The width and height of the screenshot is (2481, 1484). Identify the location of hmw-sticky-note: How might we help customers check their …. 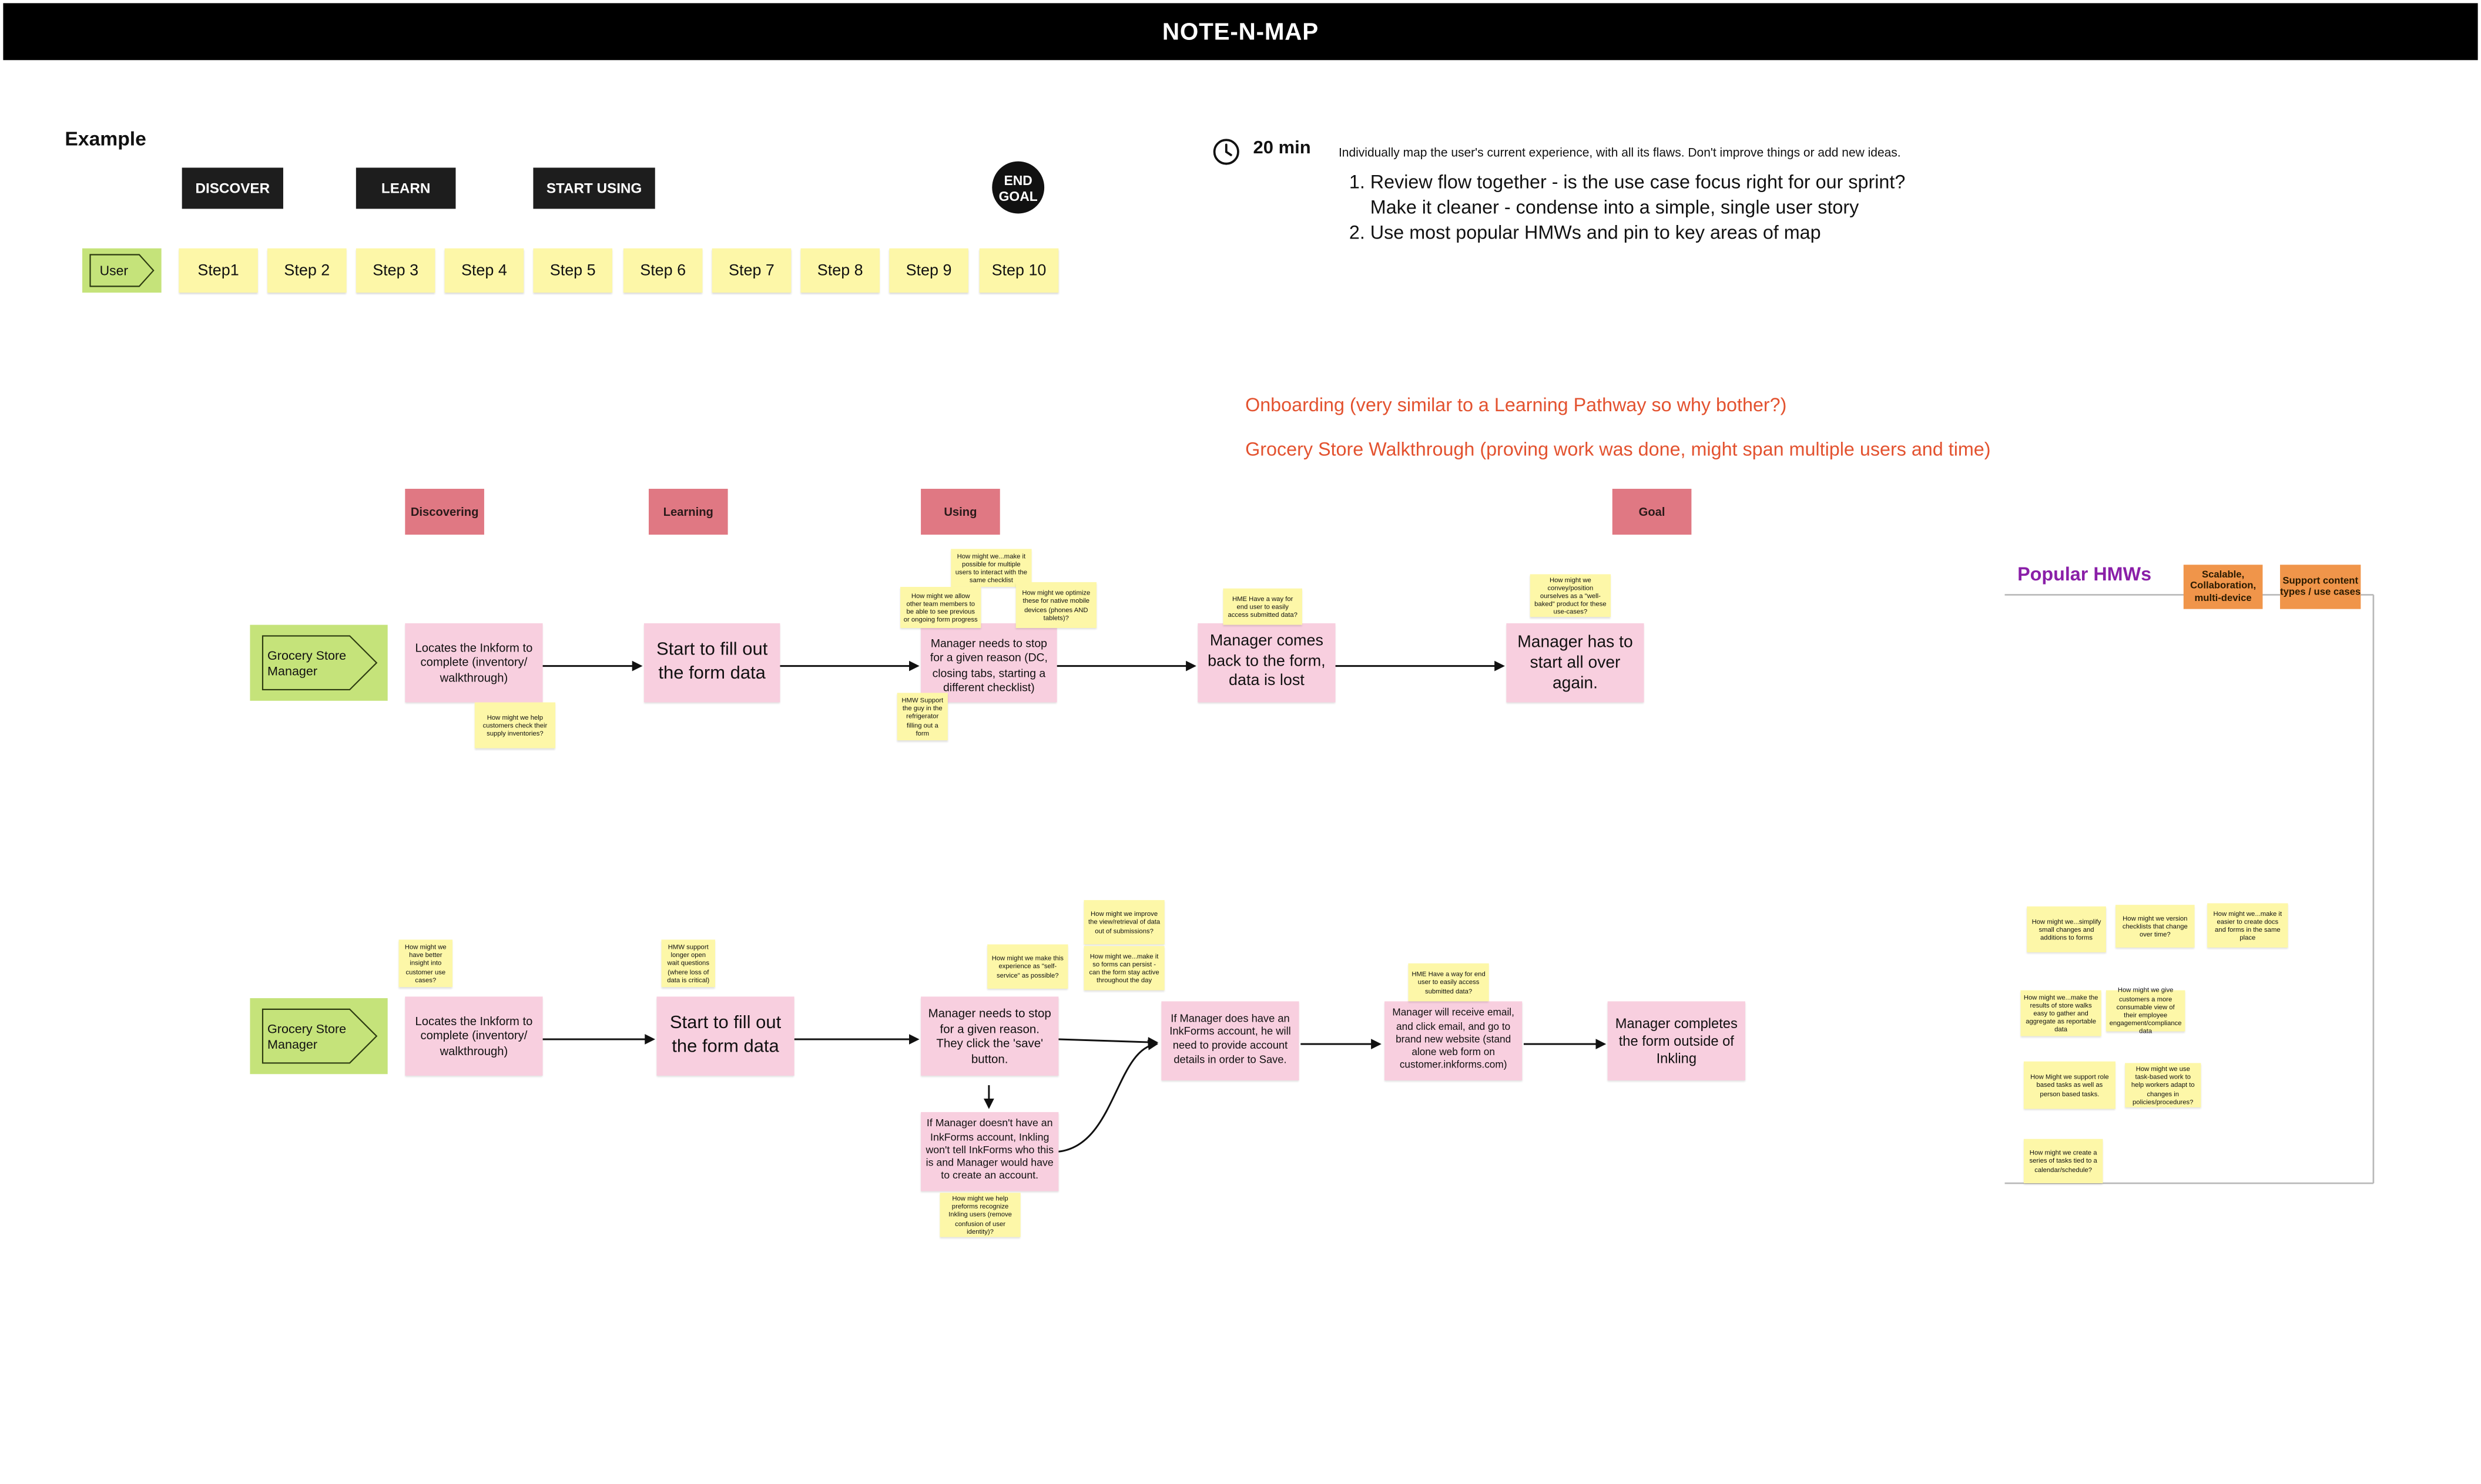
(515, 725).